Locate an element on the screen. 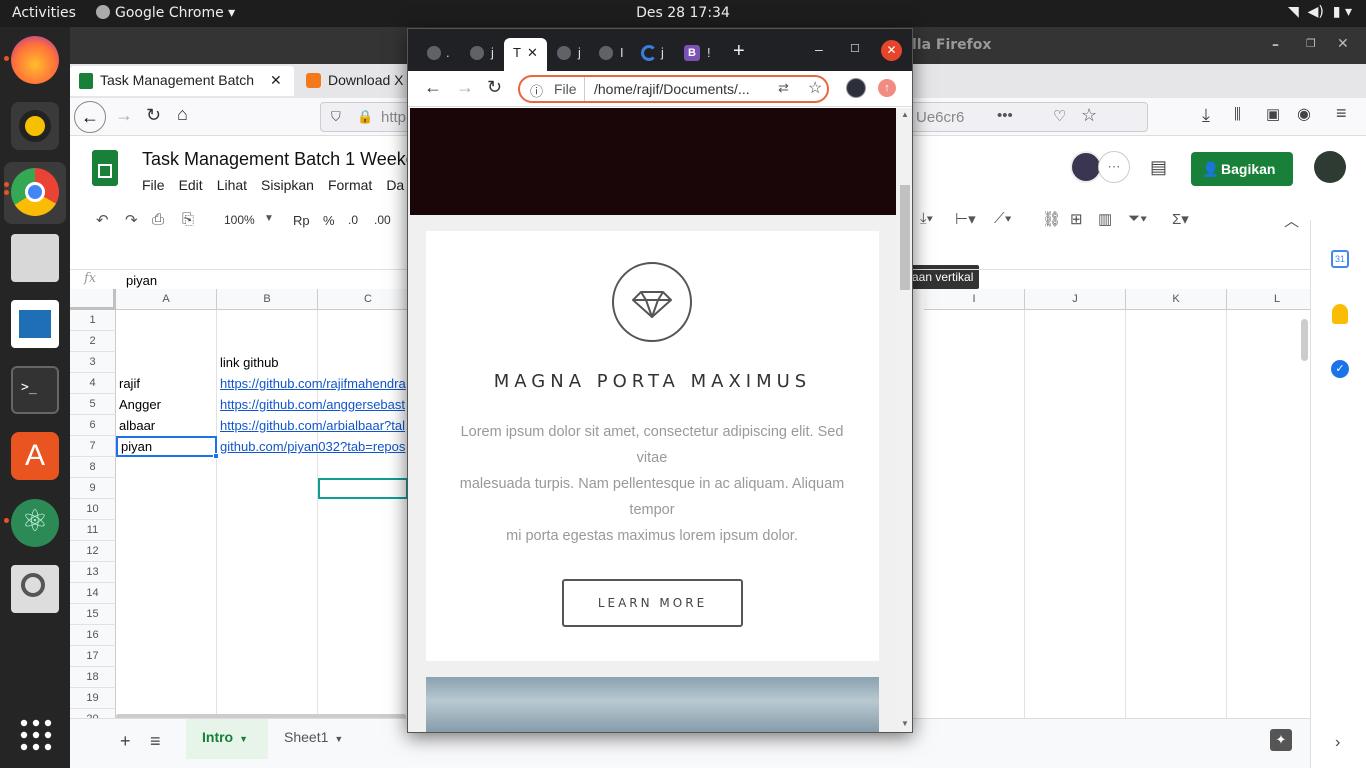 This screenshot has width=1366, height=768. image-viewer-icon is located at coordinates (35, 589).